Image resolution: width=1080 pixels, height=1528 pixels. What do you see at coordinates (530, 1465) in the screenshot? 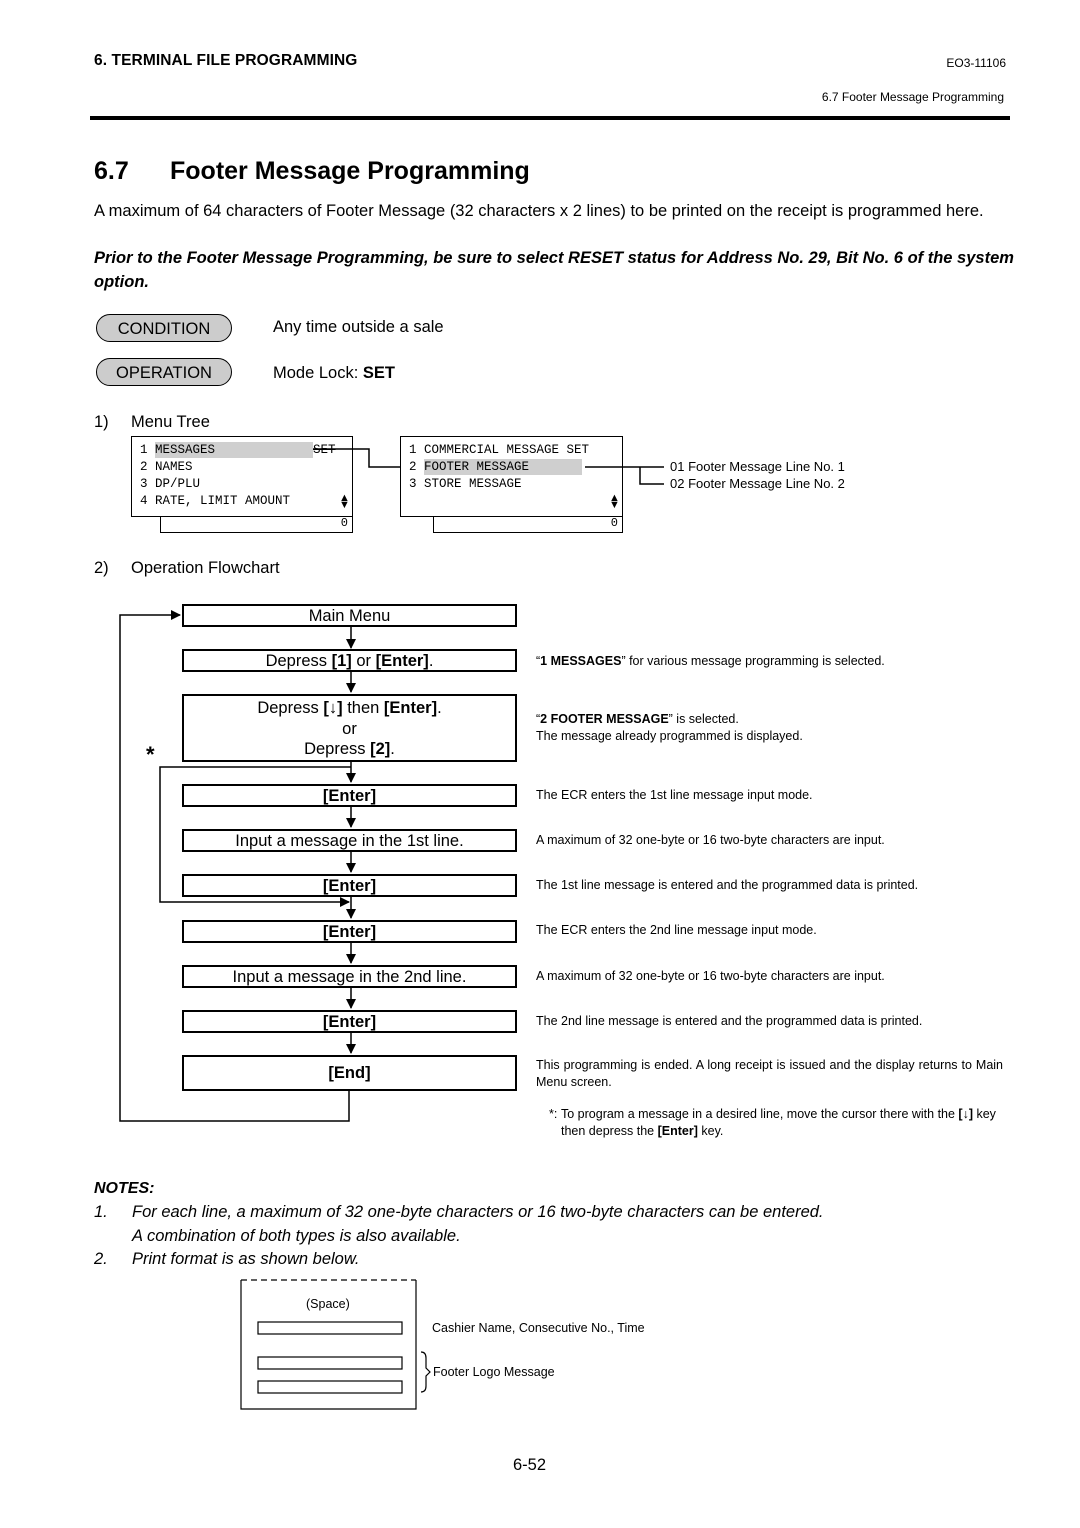
I see `page-number: 6-52` at bounding box center [530, 1465].